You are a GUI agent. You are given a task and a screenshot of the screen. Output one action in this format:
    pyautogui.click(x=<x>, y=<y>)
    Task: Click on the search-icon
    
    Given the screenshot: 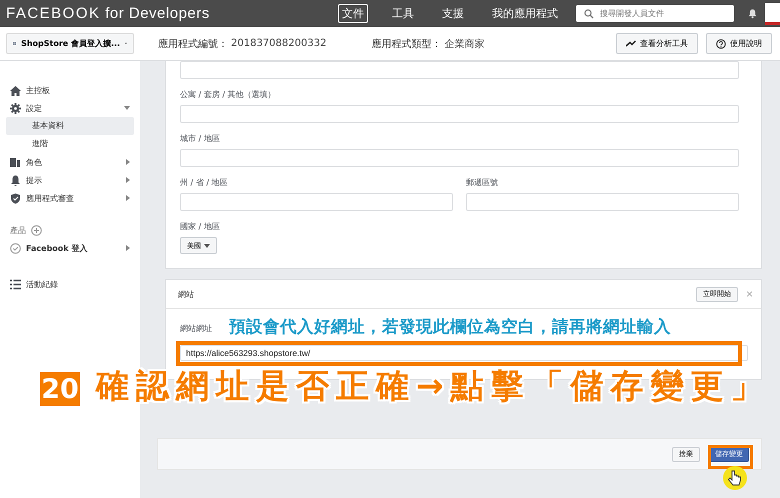 What is the action you would take?
    pyautogui.click(x=589, y=14)
    